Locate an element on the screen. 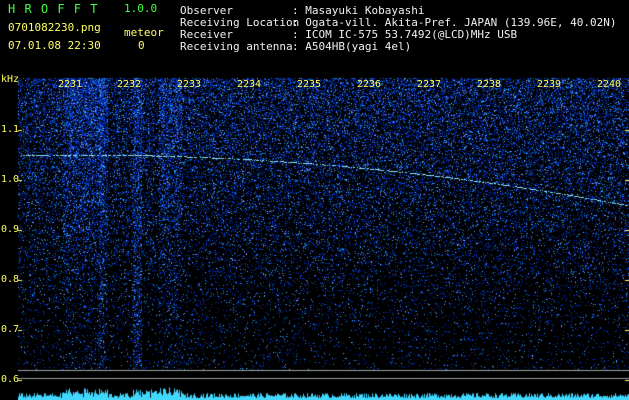  app-version: 1.0.0 is located at coordinates (141, 8).